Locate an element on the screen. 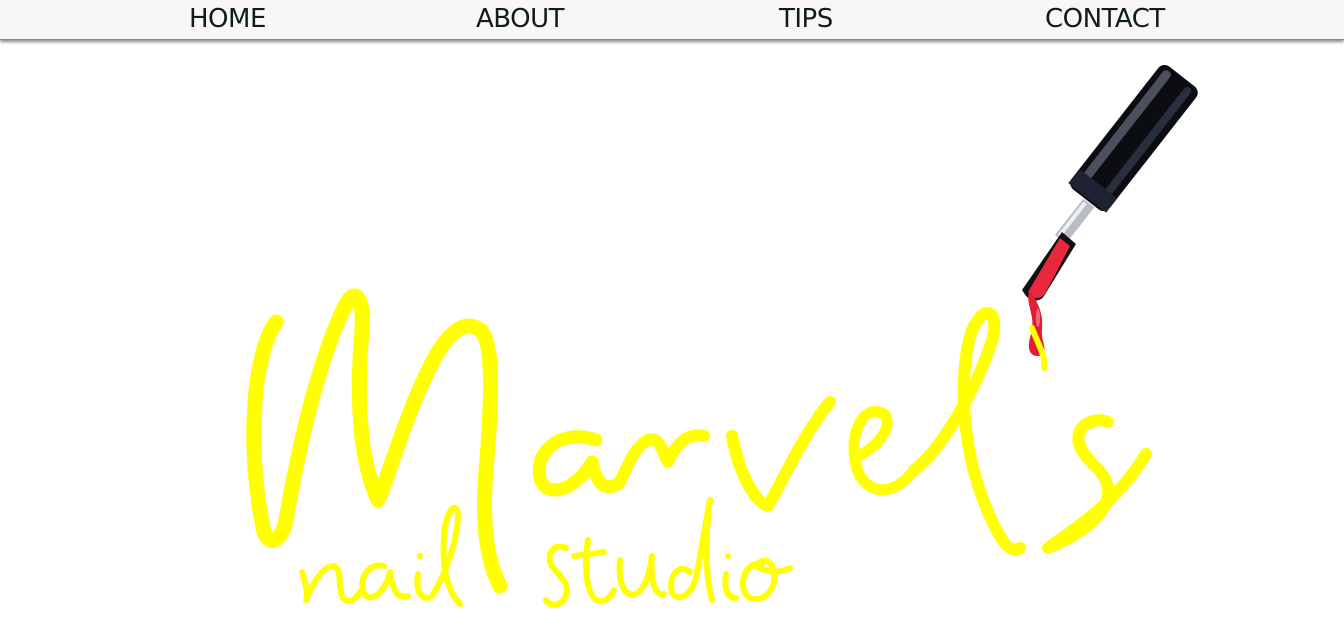 The image size is (1344, 625). nav-tips-link: TIPS is located at coordinates (806, 19).